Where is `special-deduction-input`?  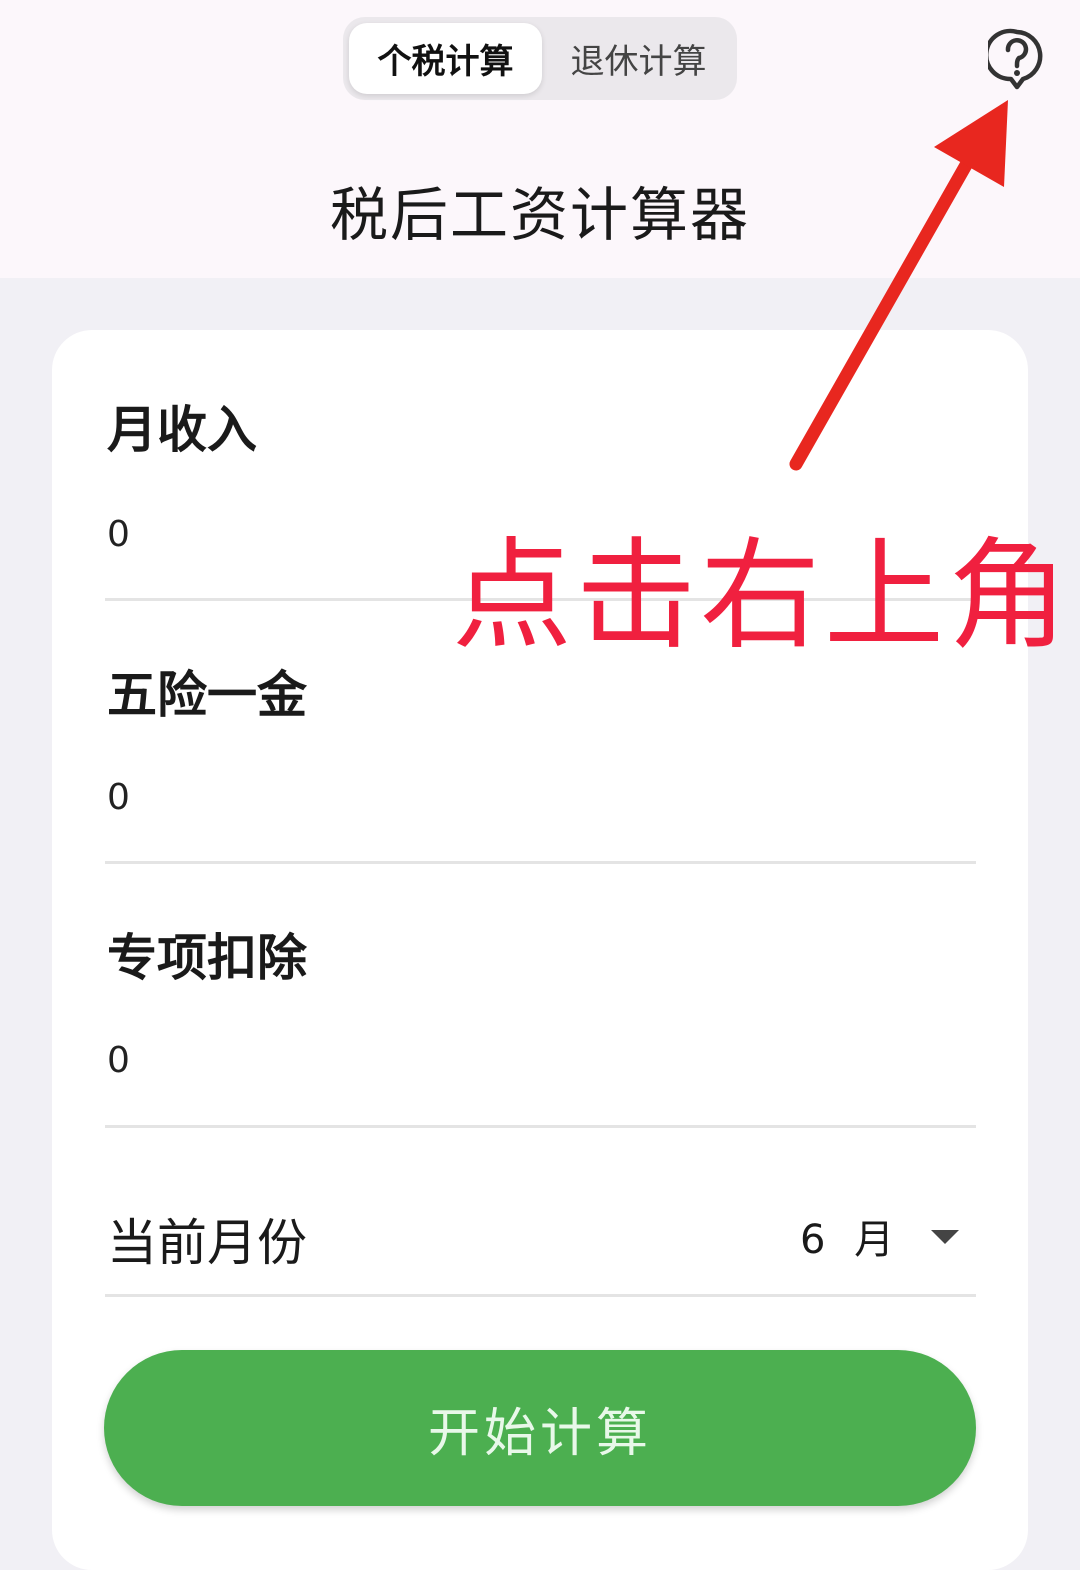
special-deduction-input is located at coordinates (540, 1060).